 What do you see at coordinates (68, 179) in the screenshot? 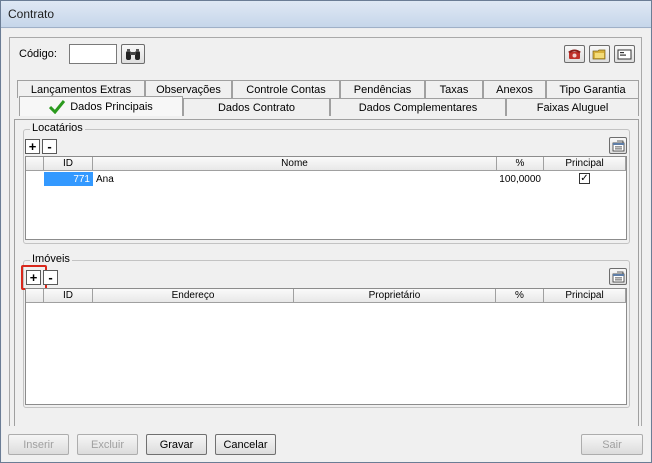
I see `row-id-cell: 771` at bounding box center [68, 179].